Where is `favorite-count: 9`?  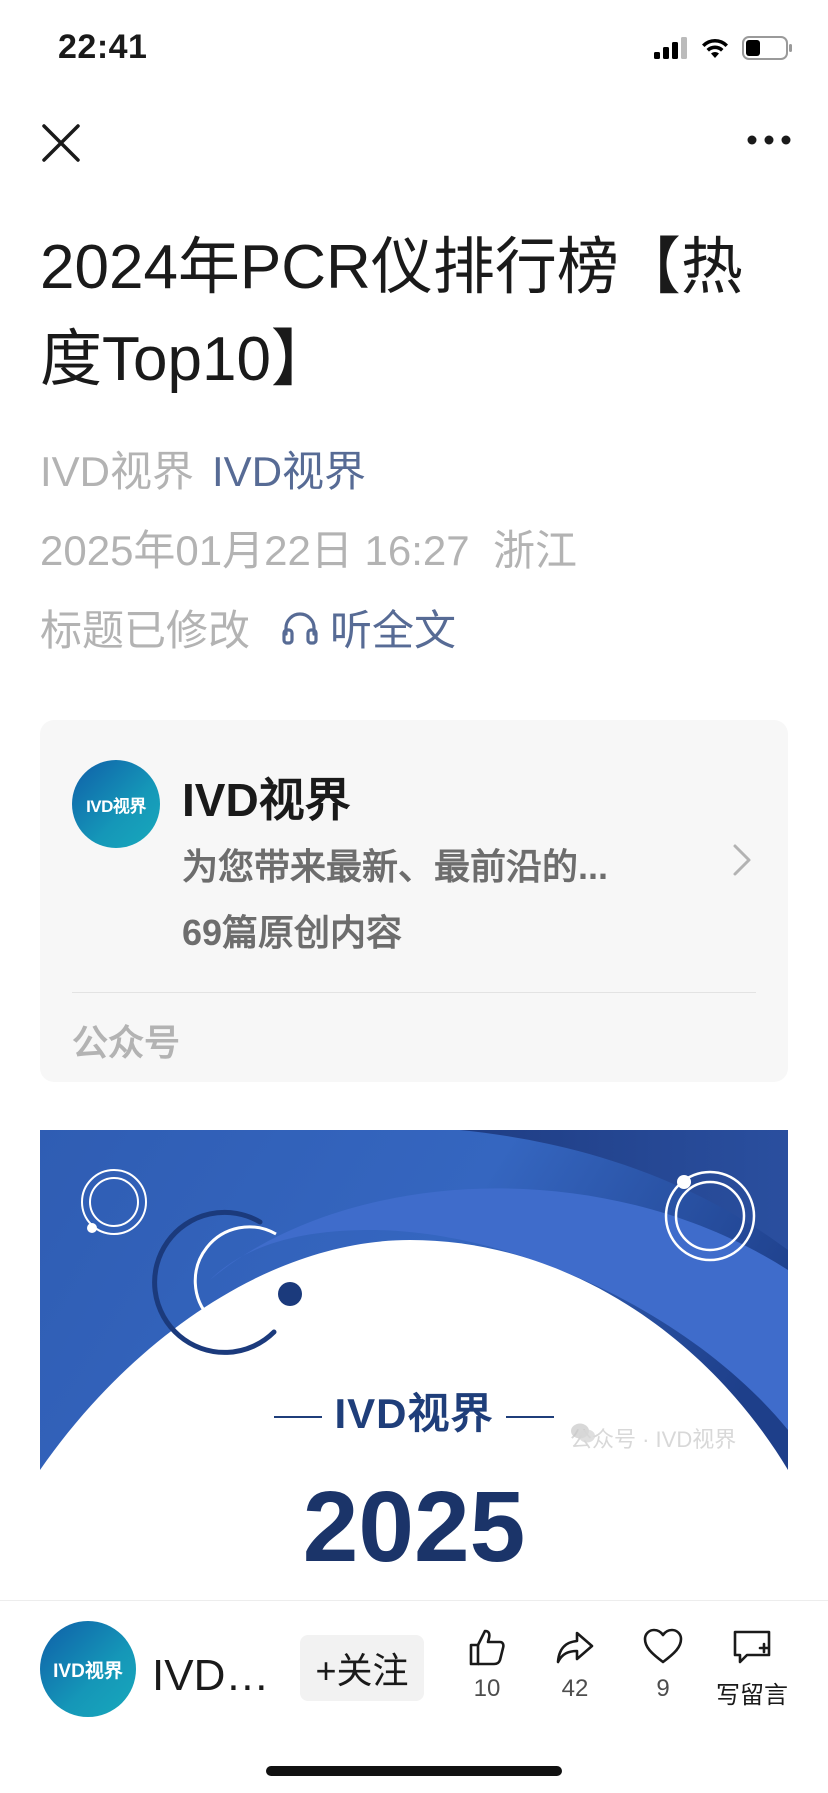 favorite-count: 9 is located at coordinates (663, 1688).